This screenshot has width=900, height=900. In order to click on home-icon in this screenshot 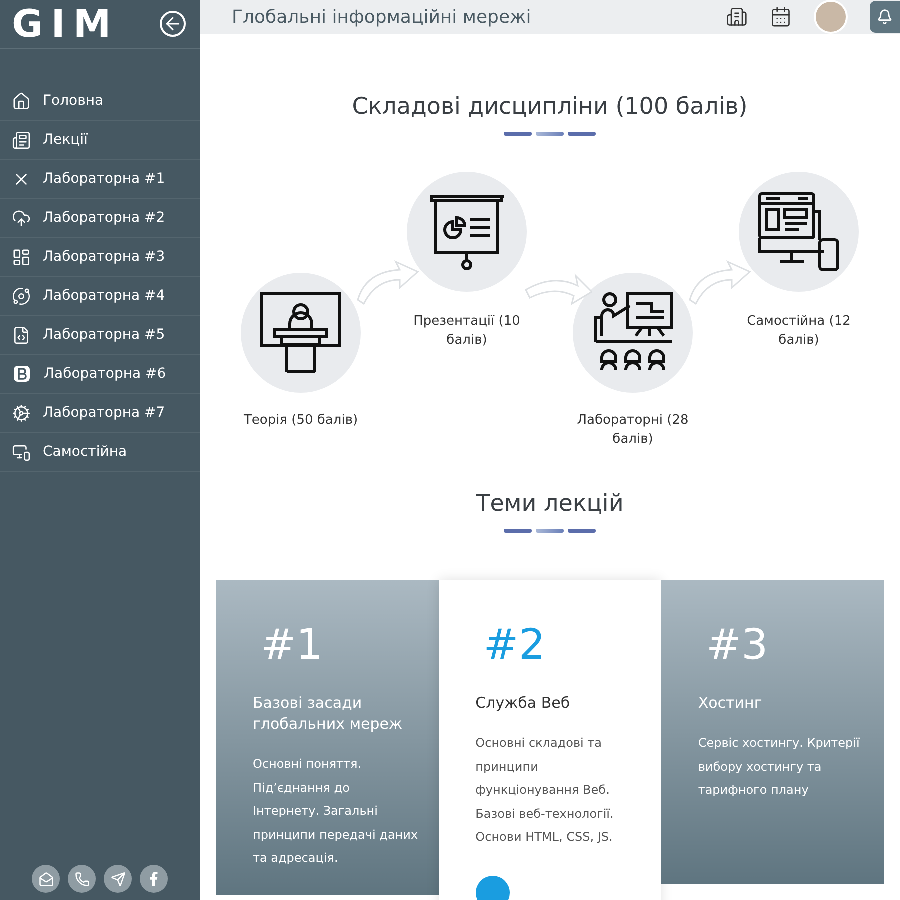, I will do `click(21, 101)`.